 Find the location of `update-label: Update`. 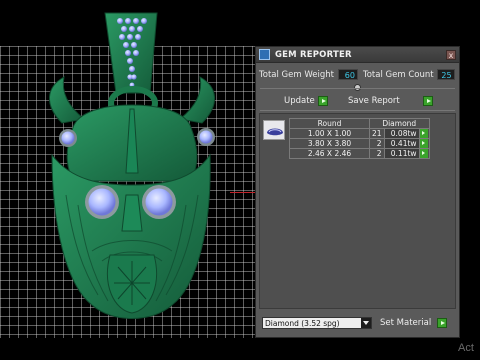

update-label: Update is located at coordinates (299, 101).